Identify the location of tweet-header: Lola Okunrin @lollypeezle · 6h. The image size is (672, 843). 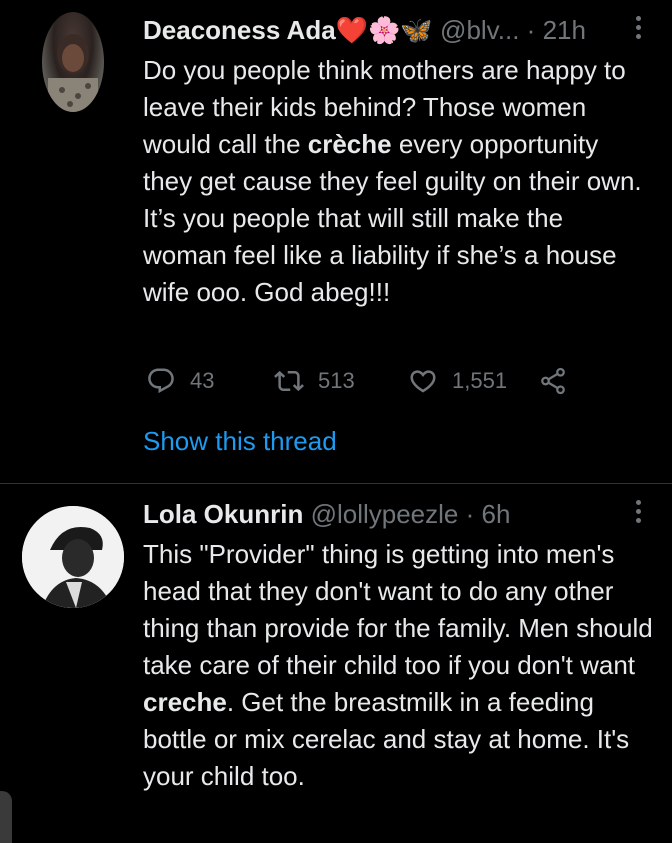
(326, 514).